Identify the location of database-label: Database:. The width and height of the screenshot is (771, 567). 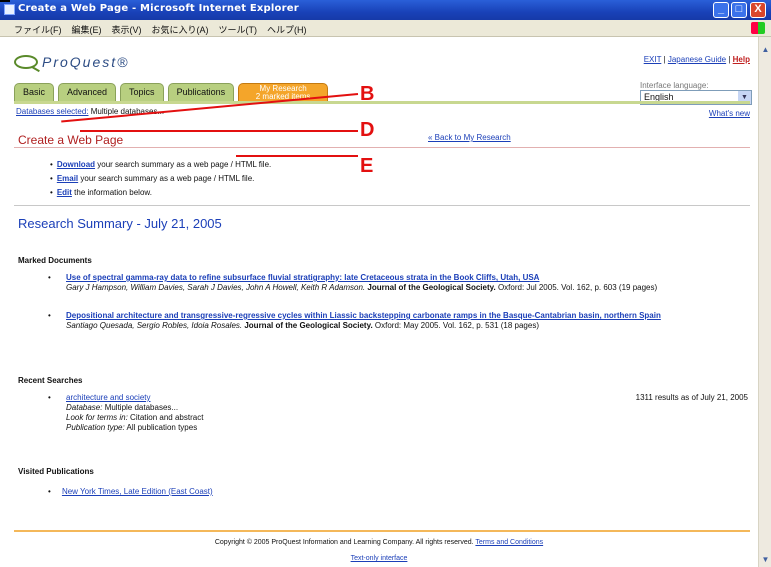
(84, 407).